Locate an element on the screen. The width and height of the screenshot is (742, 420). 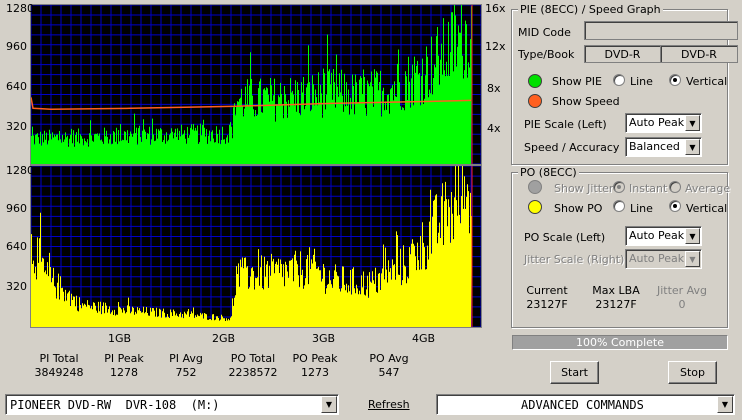
show-po-label: Show PO is located at coordinates (578, 208).